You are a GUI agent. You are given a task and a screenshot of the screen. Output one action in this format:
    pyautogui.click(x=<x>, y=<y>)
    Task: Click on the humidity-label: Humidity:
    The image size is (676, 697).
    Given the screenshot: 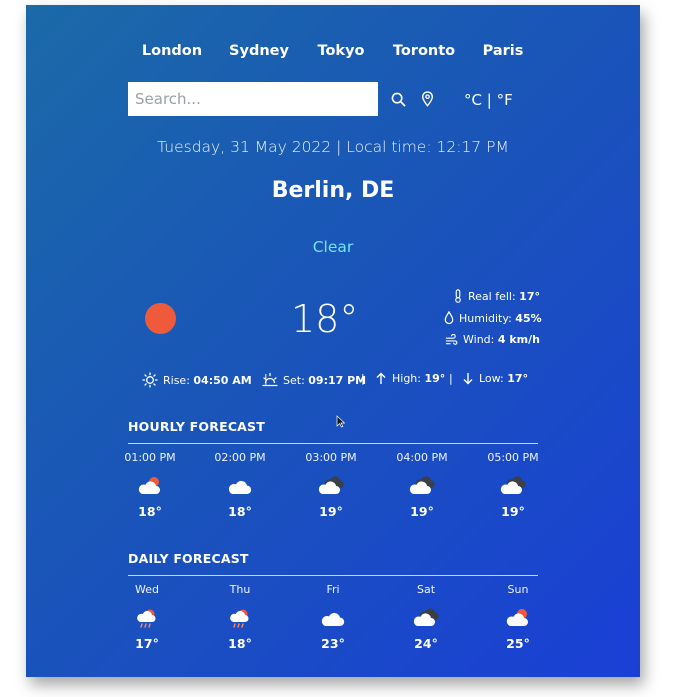 What is the action you would take?
    pyautogui.click(x=485, y=318)
    